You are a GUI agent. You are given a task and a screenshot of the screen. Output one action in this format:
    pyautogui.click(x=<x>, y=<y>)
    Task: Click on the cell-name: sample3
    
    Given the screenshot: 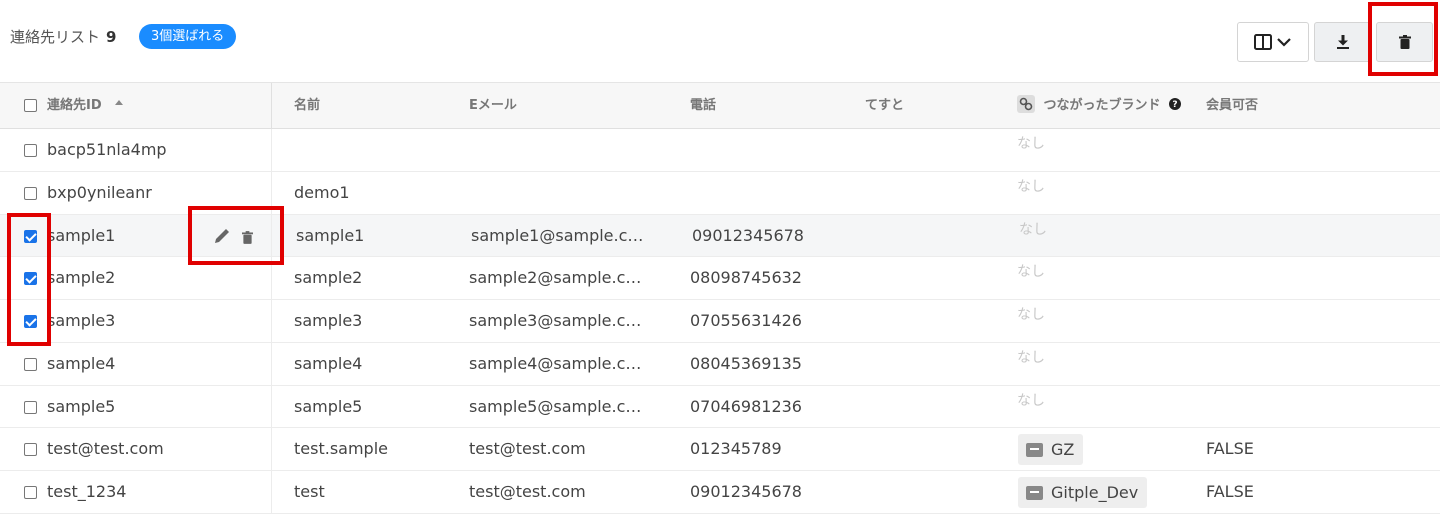 What is the action you would take?
    pyautogui.click(x=328, y=320)
    